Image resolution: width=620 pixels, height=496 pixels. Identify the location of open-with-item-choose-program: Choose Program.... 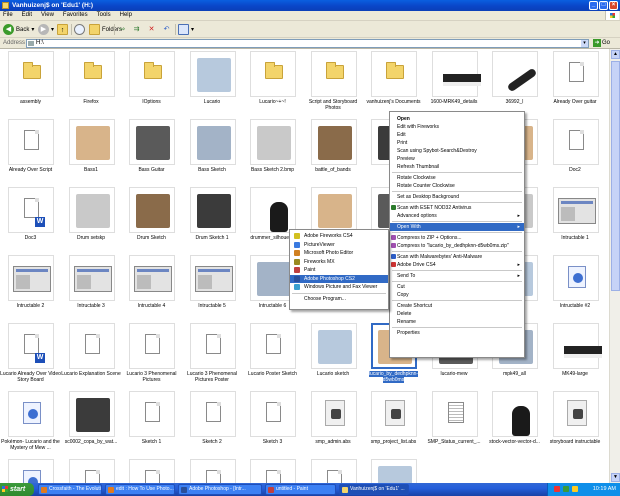
(339, 299).